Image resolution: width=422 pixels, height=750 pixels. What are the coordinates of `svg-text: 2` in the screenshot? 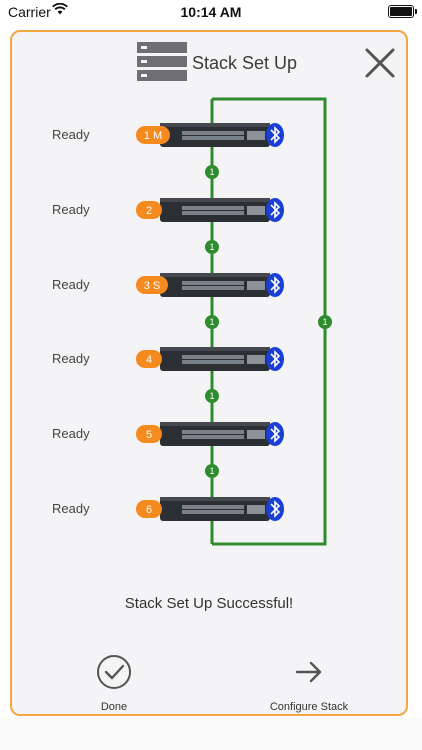 It's located at (149, 211).